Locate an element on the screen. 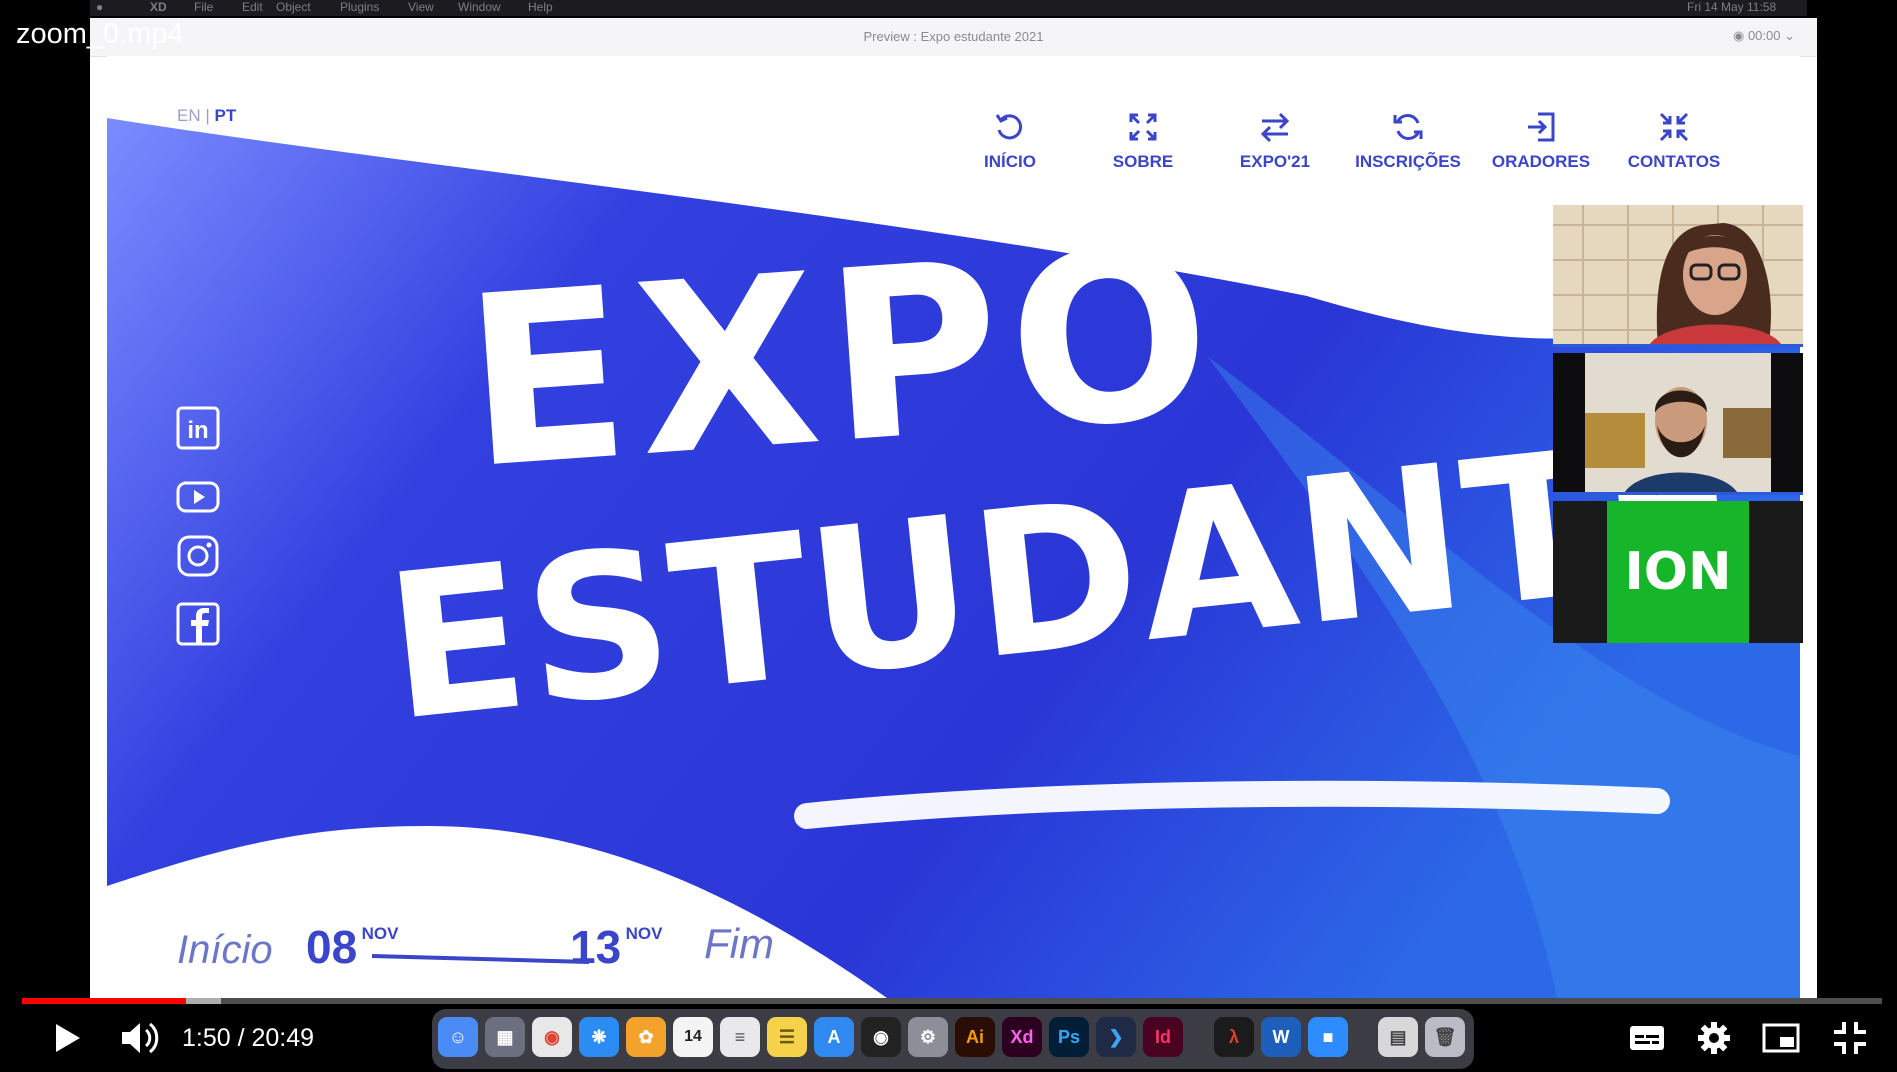  menu-file: File is located at coordinates (203, 7).